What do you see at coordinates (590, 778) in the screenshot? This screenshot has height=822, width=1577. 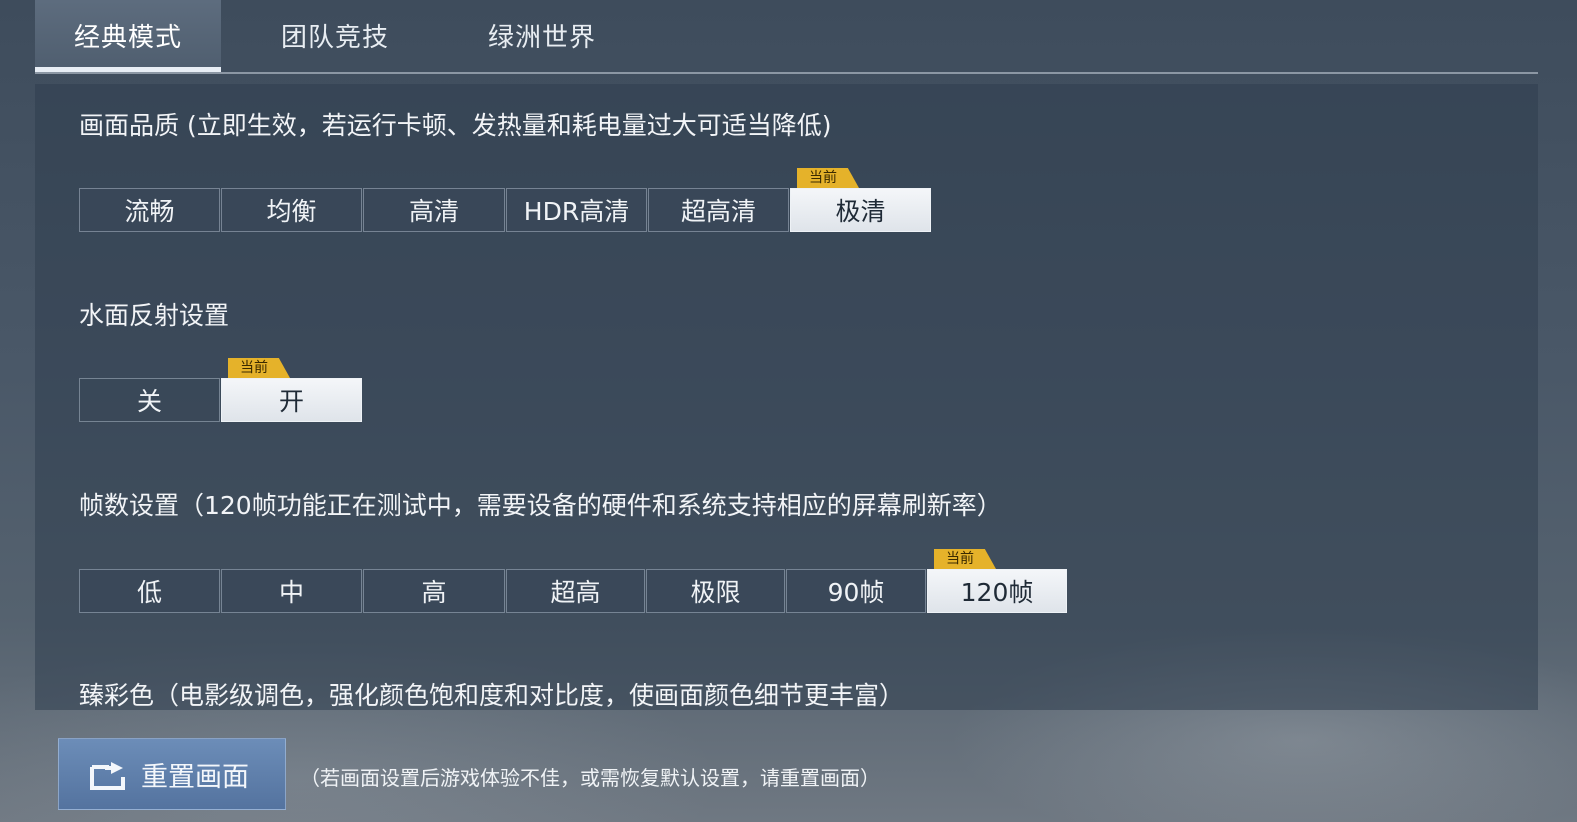 I see `reset-hint: （若画面设置后游戏体验不佳，或需恢复默认设置，请重置画面）` at bounding box center [590, 778].